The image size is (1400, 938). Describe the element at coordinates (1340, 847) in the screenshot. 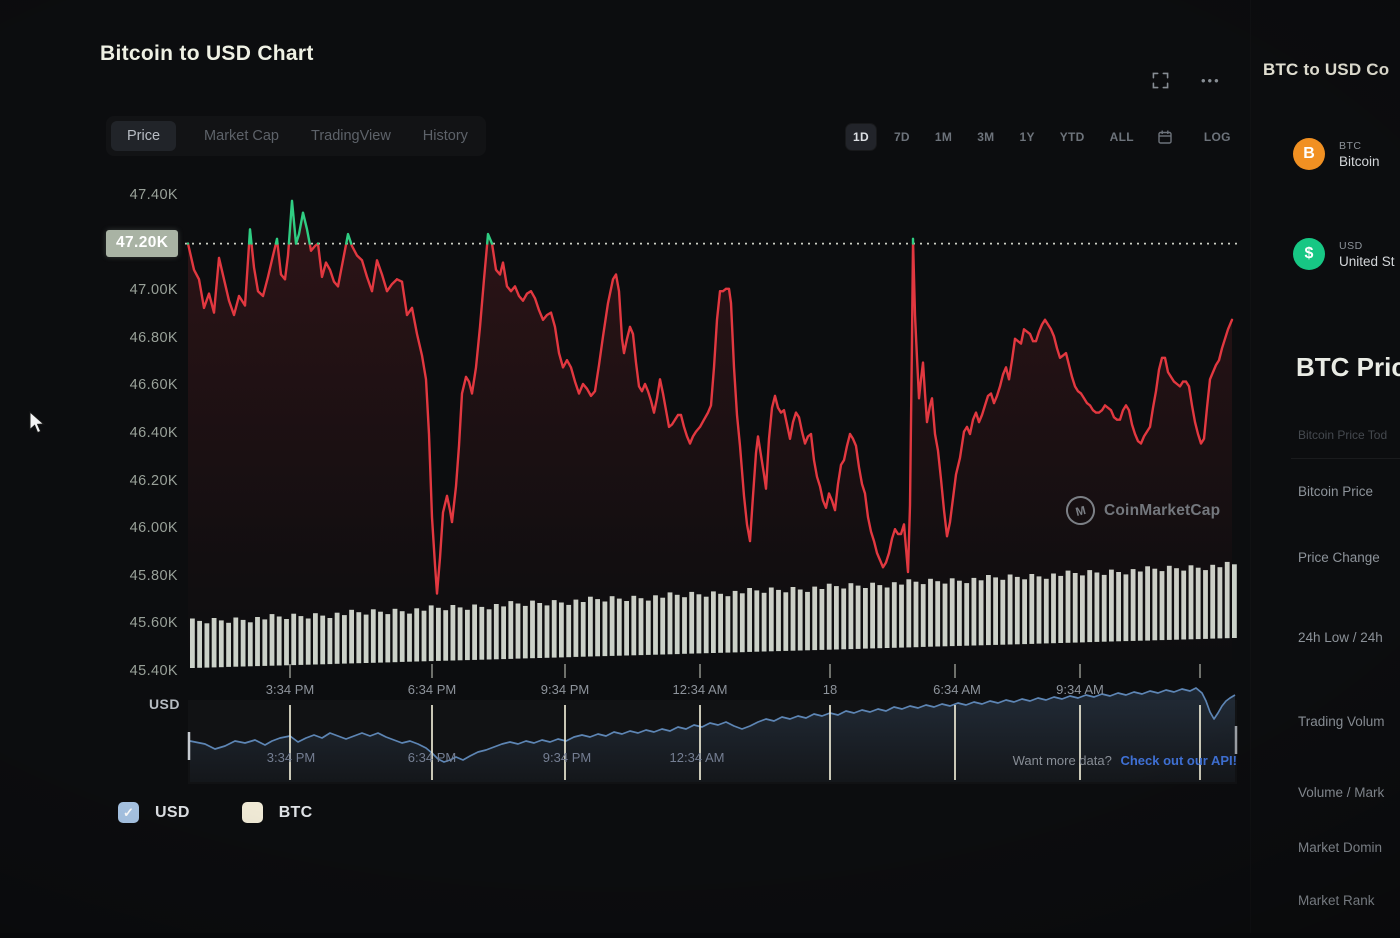

I see `stat-row-market-domin: Market Domin` at that location.